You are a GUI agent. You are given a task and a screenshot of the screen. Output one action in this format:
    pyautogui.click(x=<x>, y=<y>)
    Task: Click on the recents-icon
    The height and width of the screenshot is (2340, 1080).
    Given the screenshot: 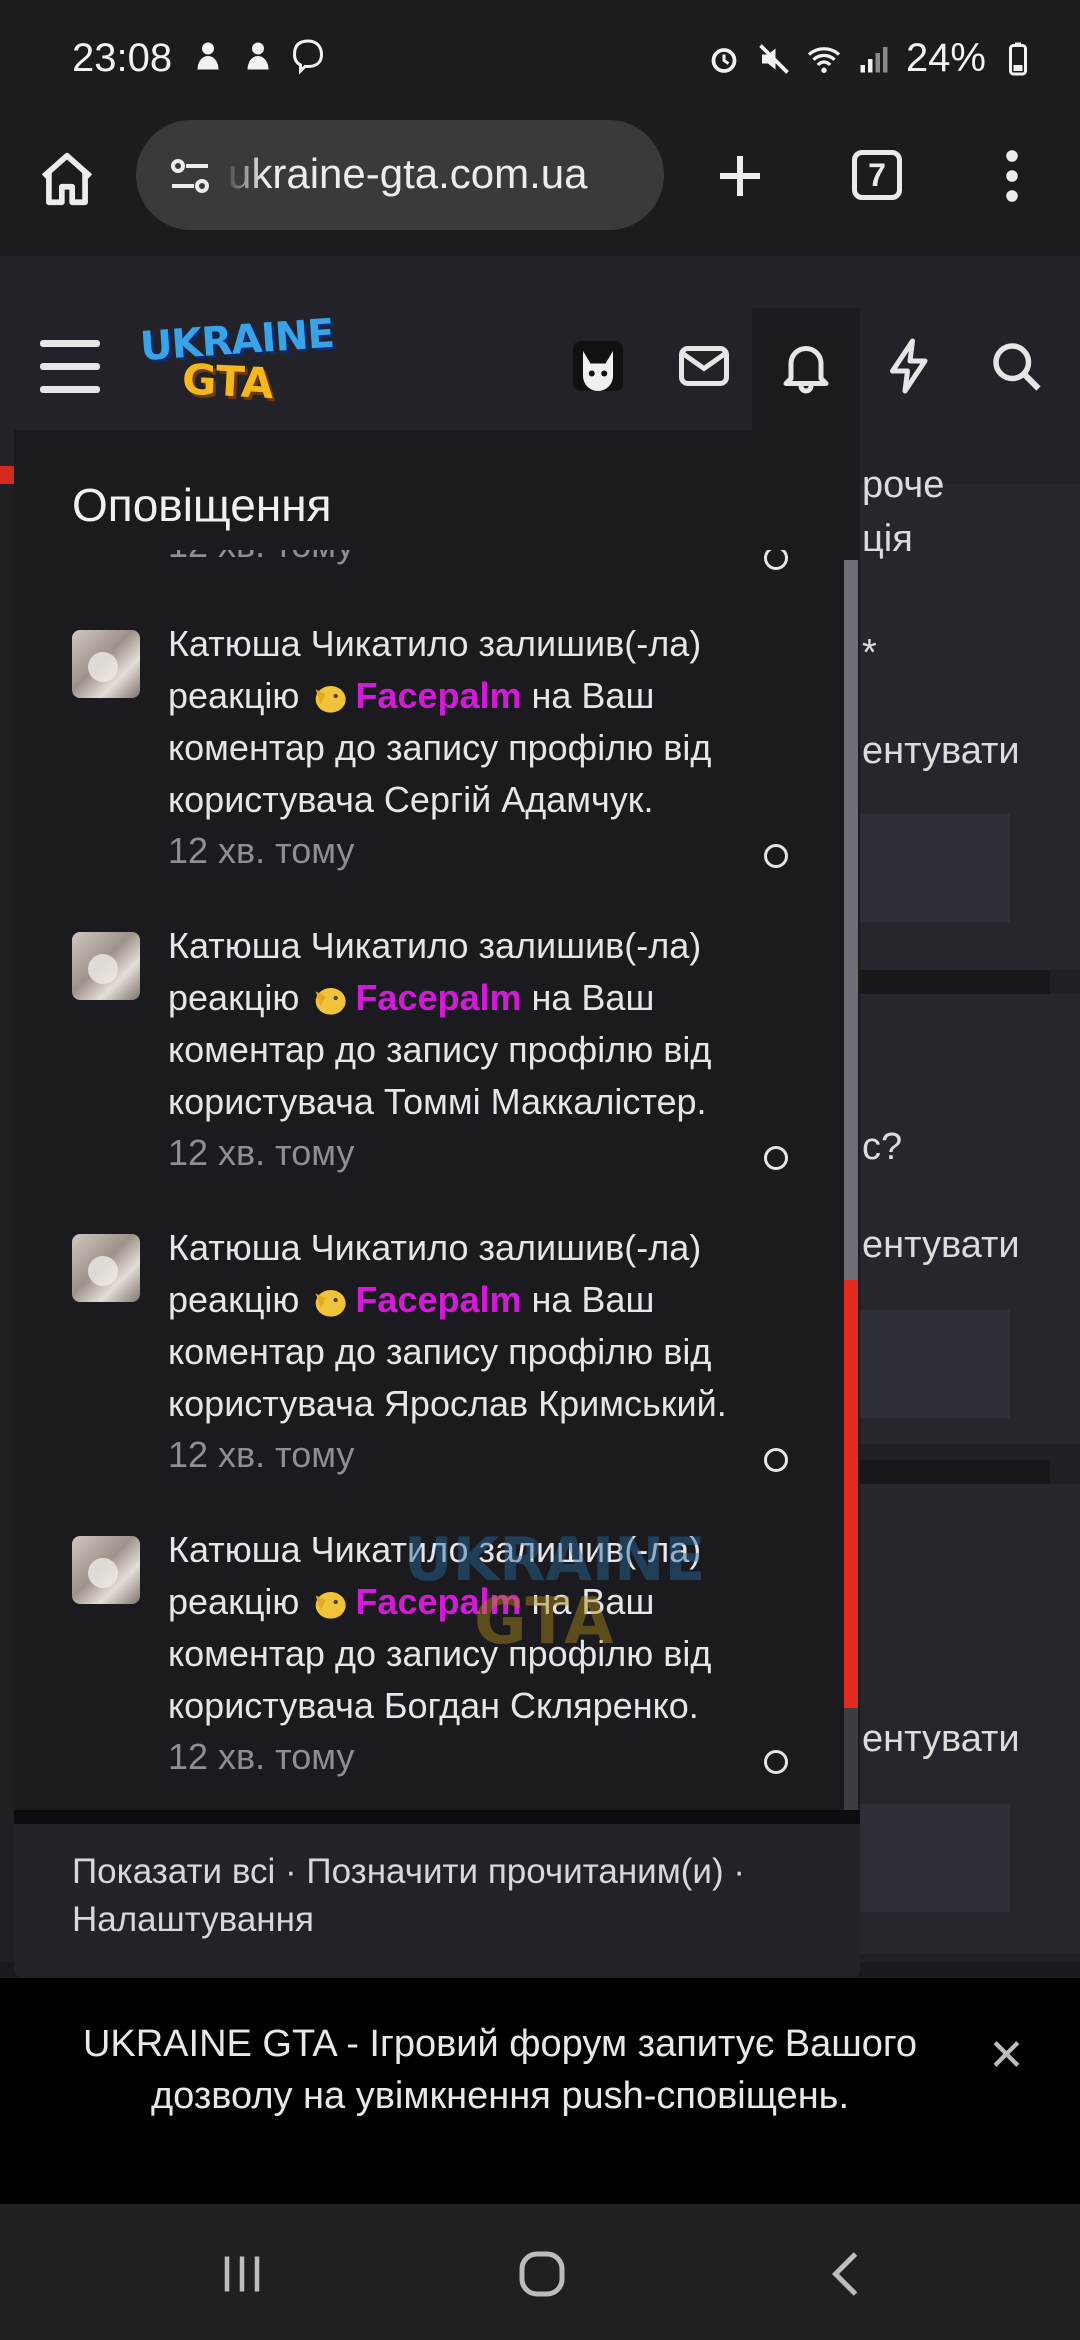 What is the action you would take?
    pyautogui.click(x=242, y=2274)
    